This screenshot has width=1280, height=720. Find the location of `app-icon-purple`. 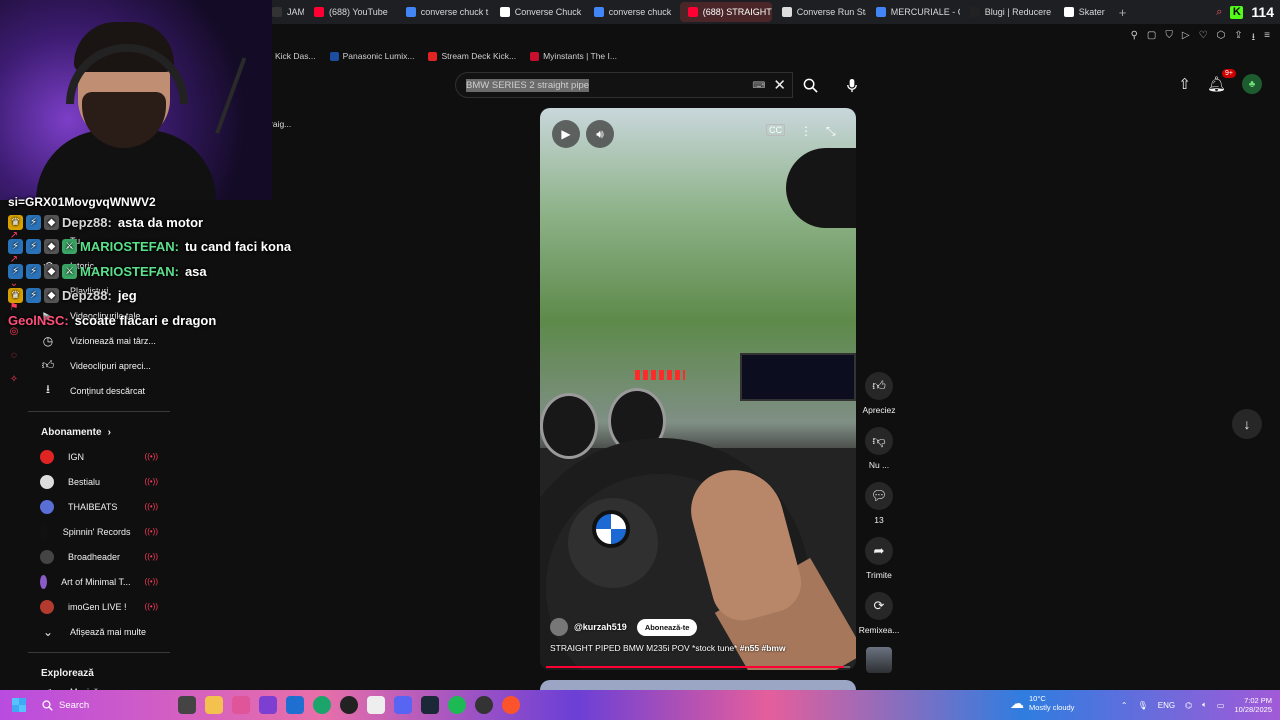

app-icon-purple is located at coordinates (268, 705).